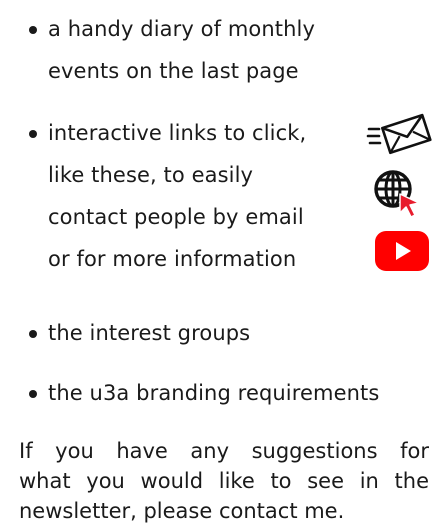  I want to click on list-item-text: the interest groups, so click(149, 333).